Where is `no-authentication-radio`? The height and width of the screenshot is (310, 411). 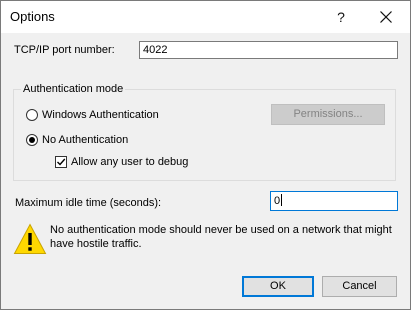 no-authentication-radio is located at coordinates (32, 140).